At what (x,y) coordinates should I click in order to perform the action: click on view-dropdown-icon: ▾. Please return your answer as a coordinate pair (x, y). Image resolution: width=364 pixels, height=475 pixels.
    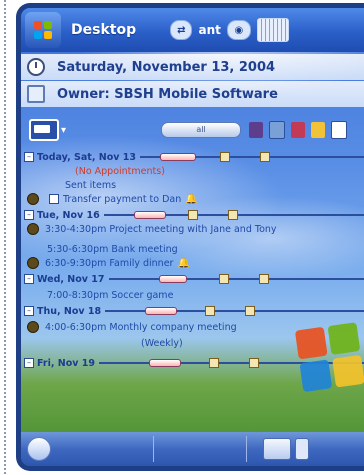
    Looking at the image, I should click on (63, 130).